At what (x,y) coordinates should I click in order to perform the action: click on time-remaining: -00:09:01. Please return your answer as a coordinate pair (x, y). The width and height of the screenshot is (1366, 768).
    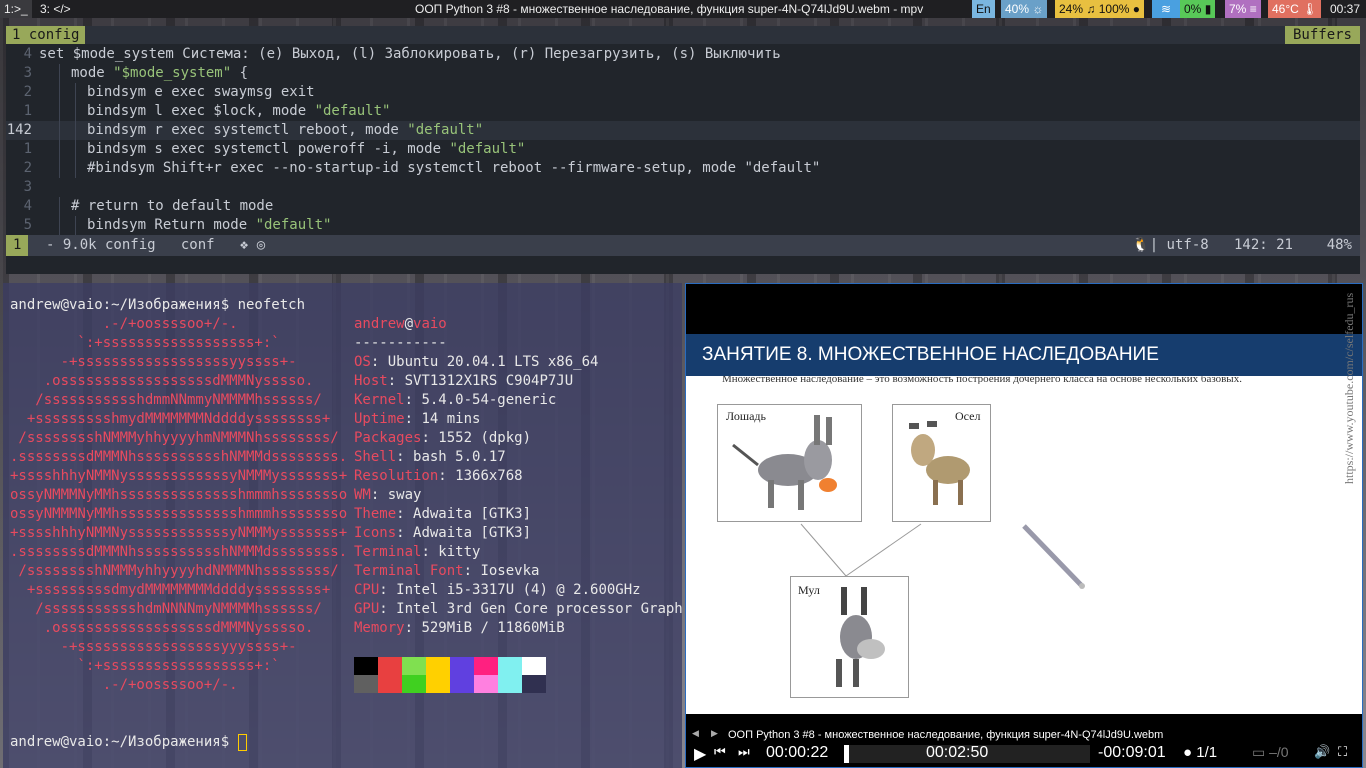
    Looking at the image, I should click on (1132, 753).